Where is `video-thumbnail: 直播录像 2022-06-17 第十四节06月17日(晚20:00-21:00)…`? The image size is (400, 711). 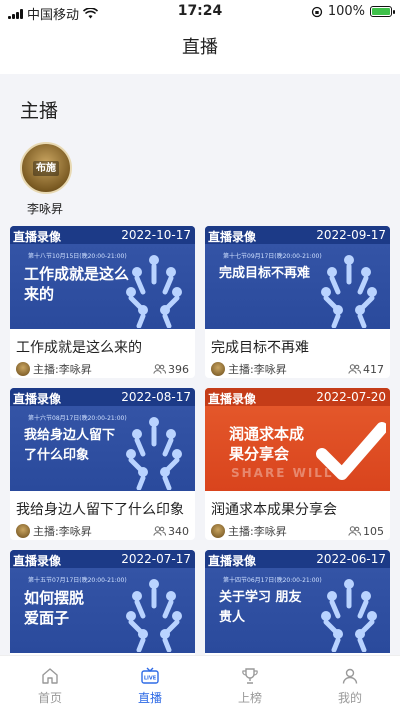
video-thumbnail: 直播录像 2022-06-17 第十四节06月17日(晚20:00-21:00)… is located at coordinates (297, 601).